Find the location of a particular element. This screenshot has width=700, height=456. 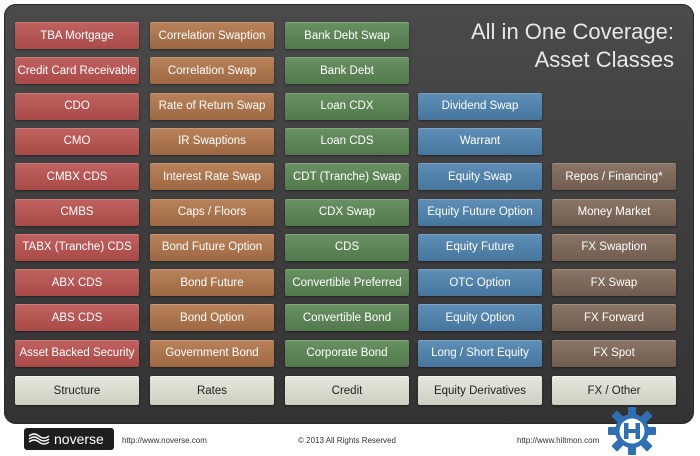

credit-tile: CDS is located at coordinates (347, 247).